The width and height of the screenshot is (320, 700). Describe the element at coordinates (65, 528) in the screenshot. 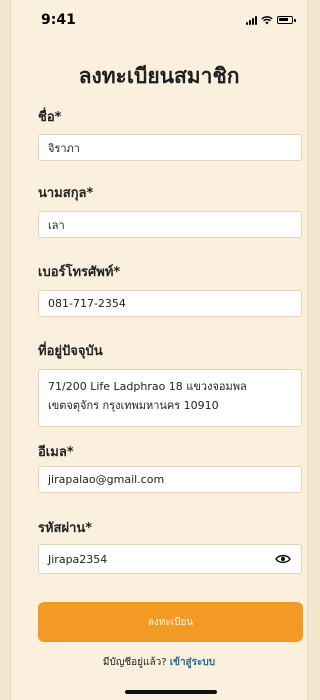

I see `password-label: รหัสผ่าน*` at that location.